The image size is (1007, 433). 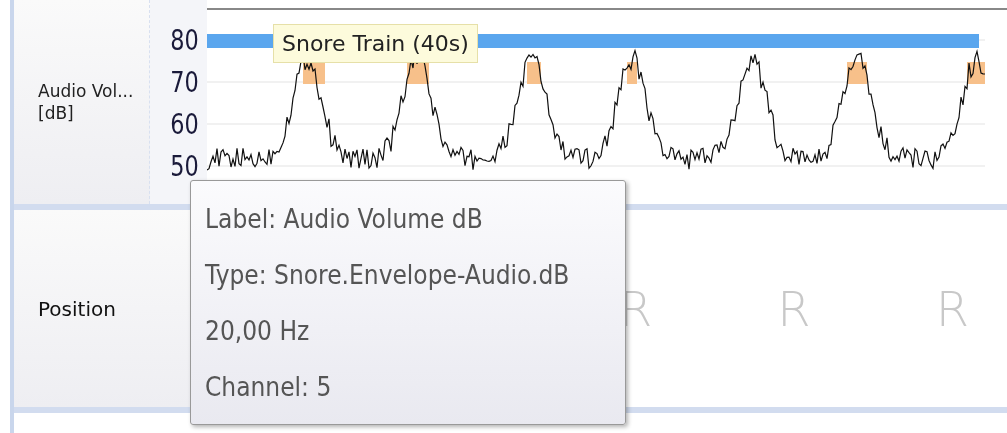 I want to click on tooltip-text: Label: Audio Volume dB, so click(x=344, y=219).